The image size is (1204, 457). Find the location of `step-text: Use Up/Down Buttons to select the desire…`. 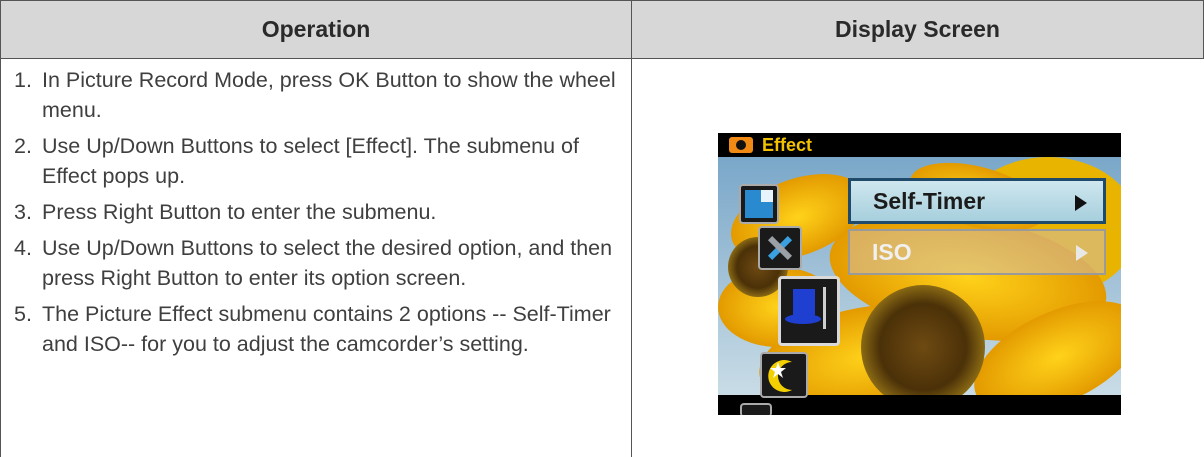

step-text: Use Up/Down Buttons to select the desire… is located at coordinates (327, 263).